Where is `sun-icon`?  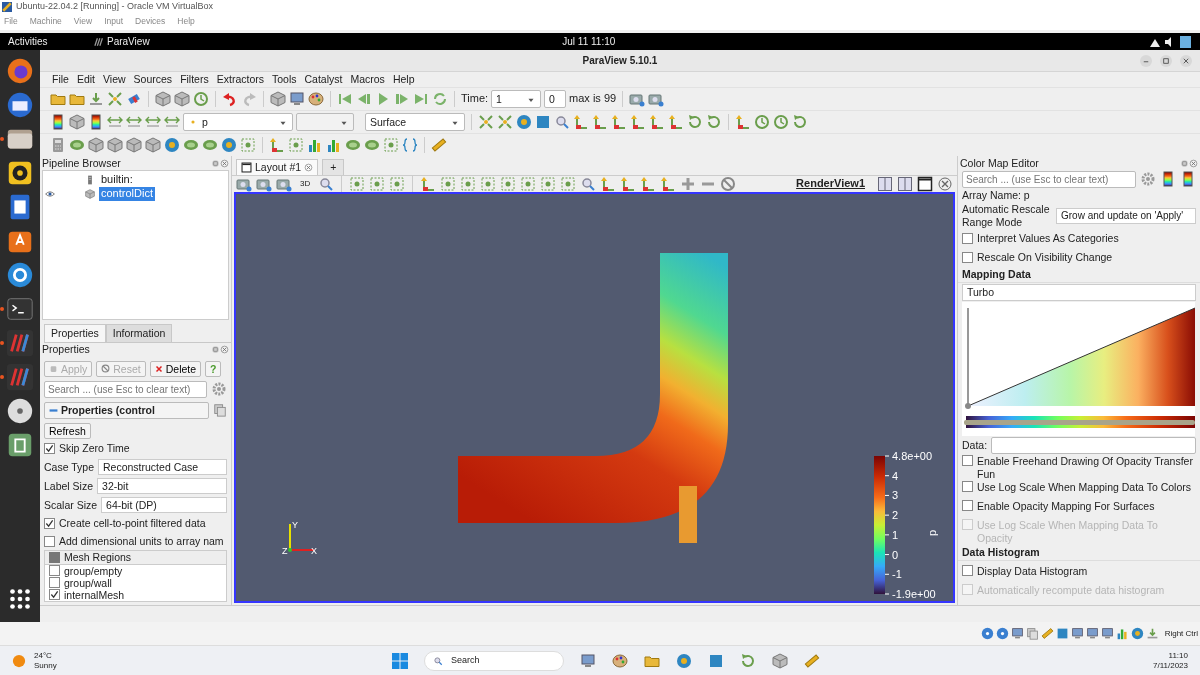
sun-icon is located at coordinates (19, 660).